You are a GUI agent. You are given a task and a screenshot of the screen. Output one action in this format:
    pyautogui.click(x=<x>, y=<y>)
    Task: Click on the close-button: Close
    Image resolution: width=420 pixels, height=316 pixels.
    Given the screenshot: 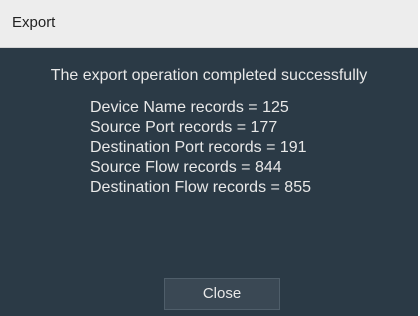 What is the action you would take?
    pyautogui.click(x=222, y=294)
    